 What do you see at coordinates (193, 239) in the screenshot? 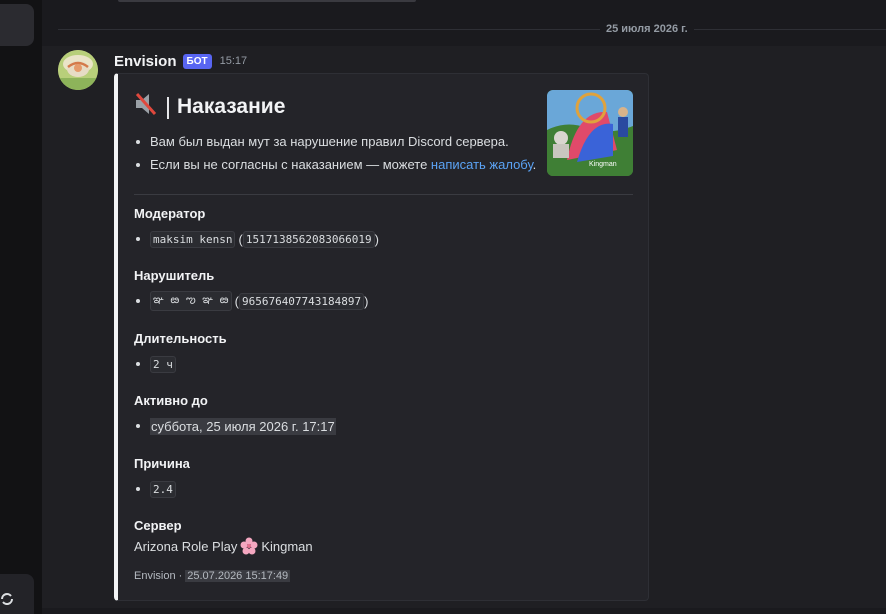
I see `inline-code: maksim kensn` at bounding box center [193, 239].